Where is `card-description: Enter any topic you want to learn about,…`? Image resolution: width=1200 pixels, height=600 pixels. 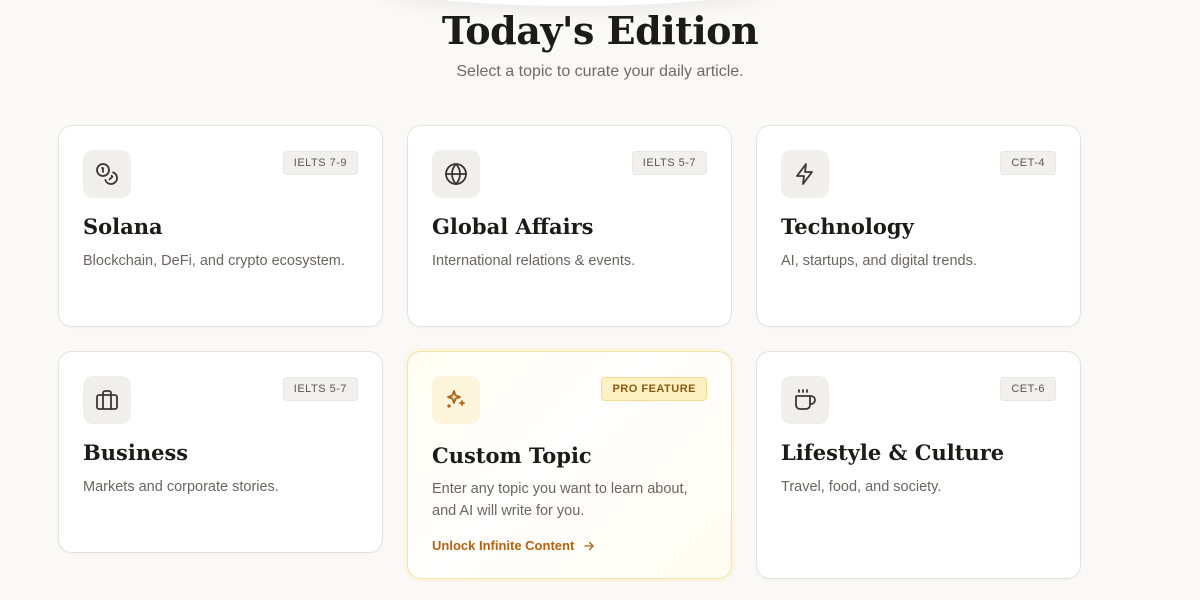 card-description: Enter any topic you want to learn about,… is located at coordinates (560, 500).